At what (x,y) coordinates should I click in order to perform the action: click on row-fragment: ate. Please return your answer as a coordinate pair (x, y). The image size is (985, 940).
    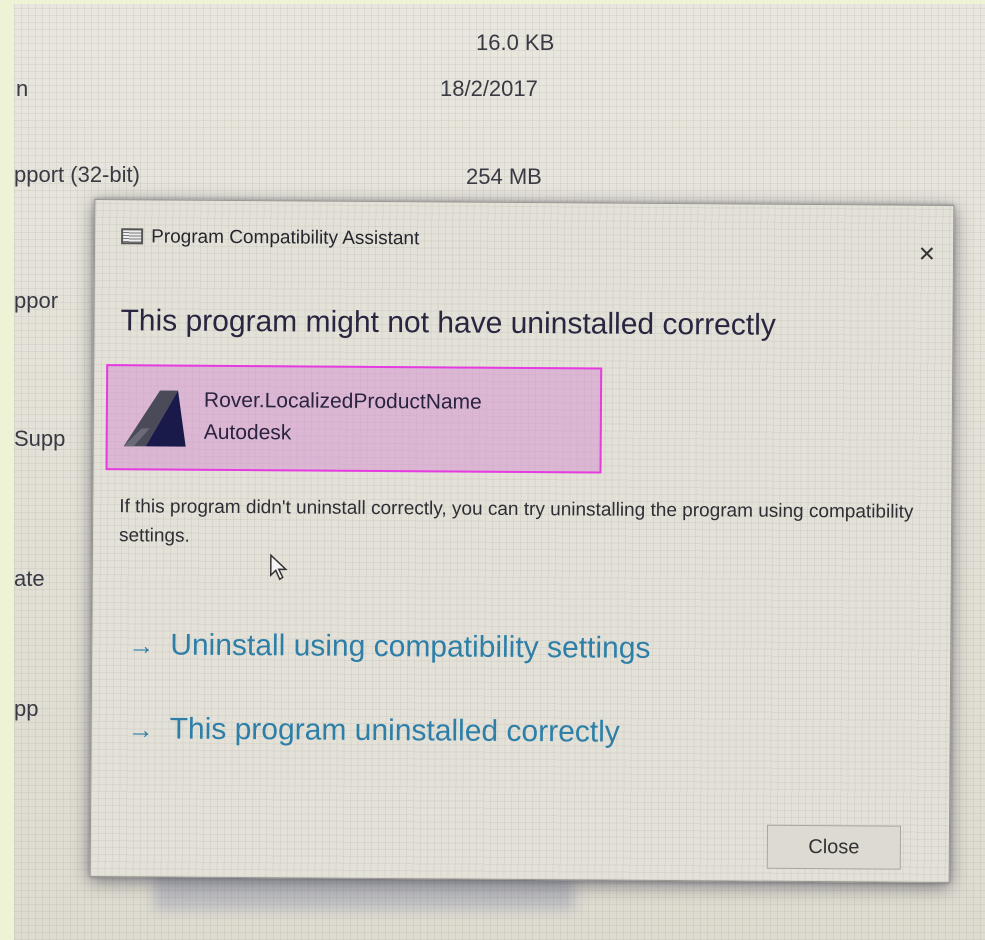
    Looking at the image, I should click on (29, 578).